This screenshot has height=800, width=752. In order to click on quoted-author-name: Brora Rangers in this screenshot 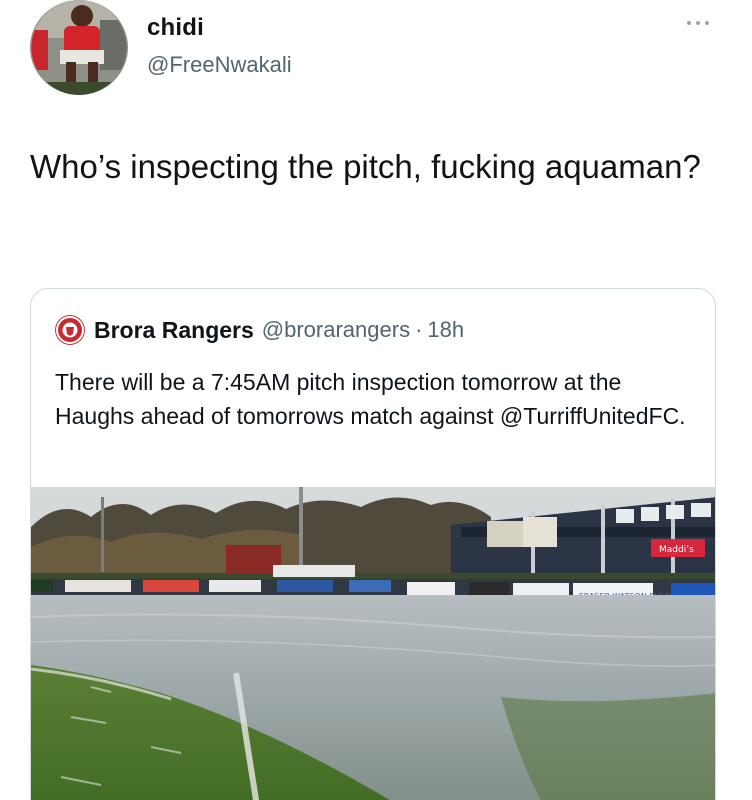, I will do `click(174, 330)`.